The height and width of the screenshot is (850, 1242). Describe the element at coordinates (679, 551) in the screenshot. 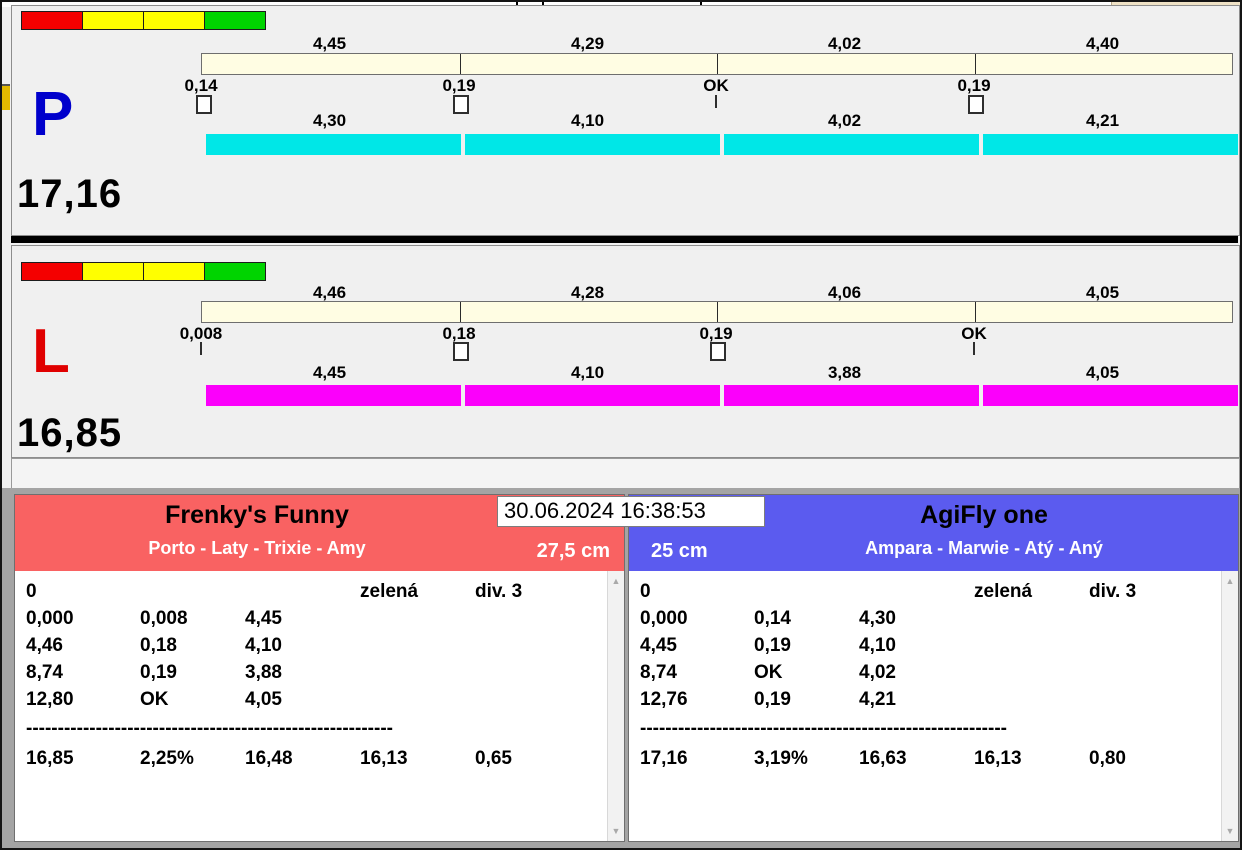

I see `jump-height: 25 cm` at that location.